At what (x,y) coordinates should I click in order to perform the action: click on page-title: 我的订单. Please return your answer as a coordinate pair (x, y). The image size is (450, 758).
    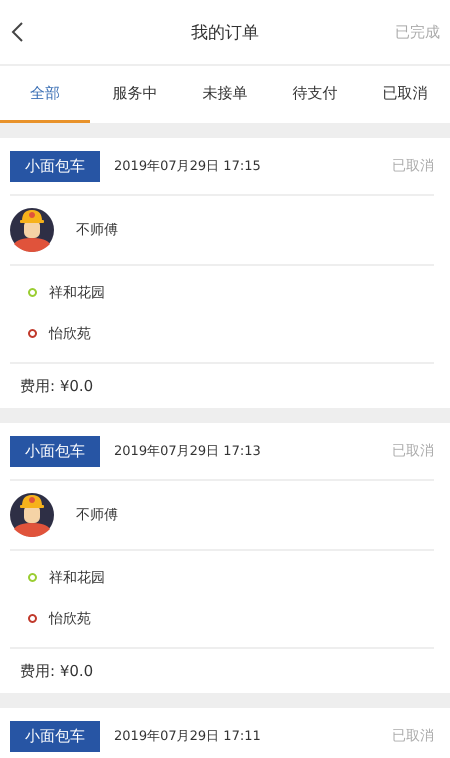
    Looking at the image, I should click on (225, 33).